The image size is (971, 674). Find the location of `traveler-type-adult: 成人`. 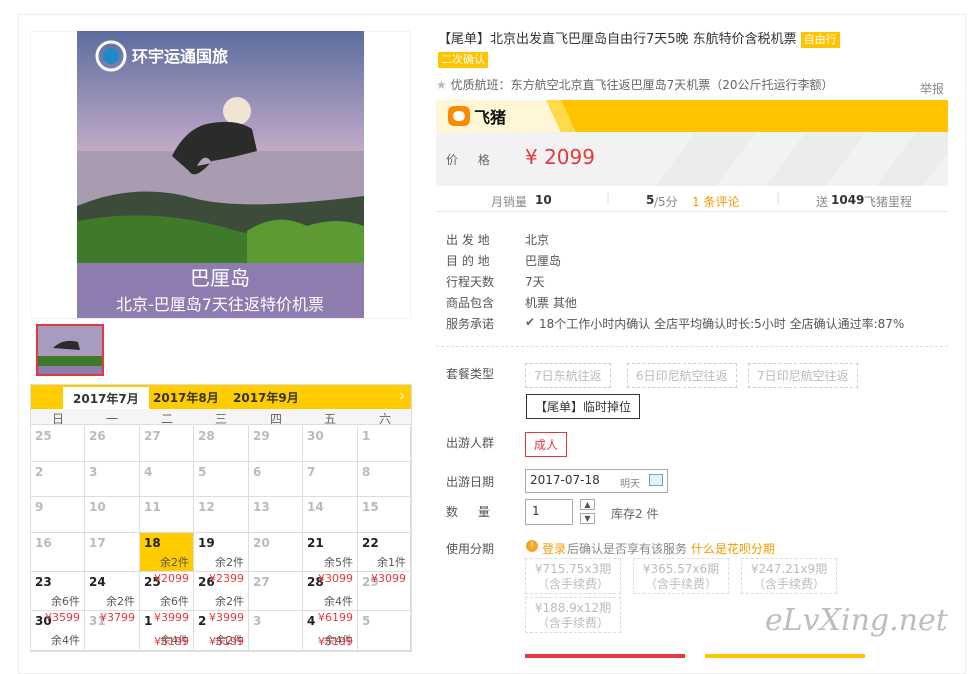

traveler-type-adult: 成人 is located at coordinates (546, 444).